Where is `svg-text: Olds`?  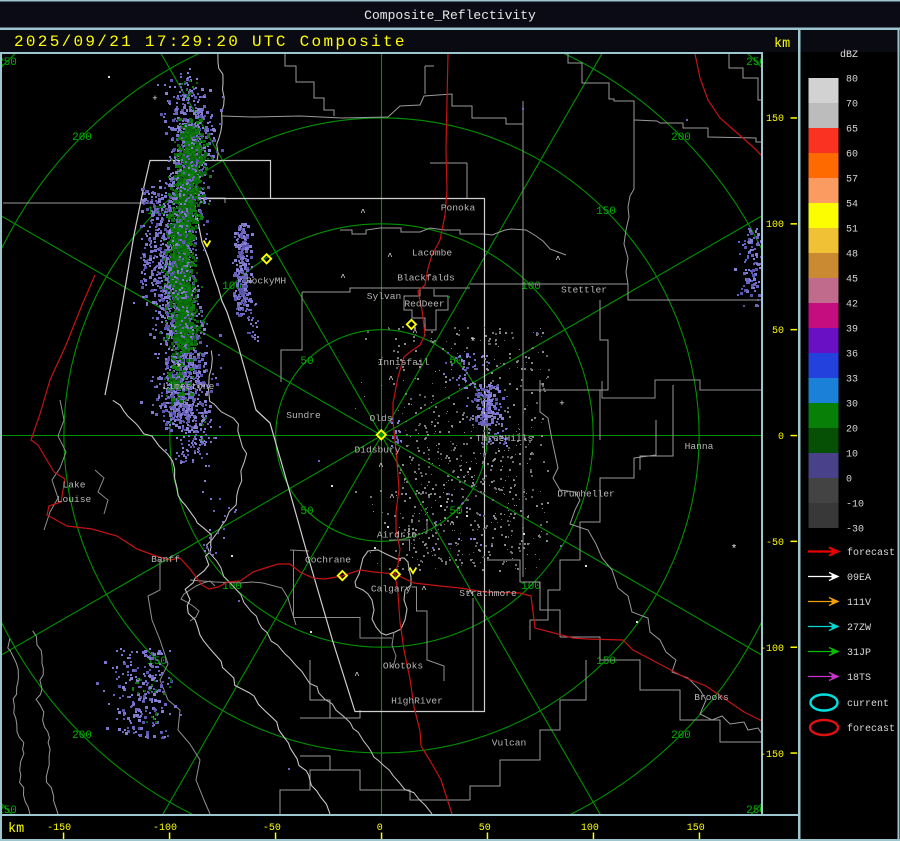
svg-text: Olds is located at coordinates (380, 418).